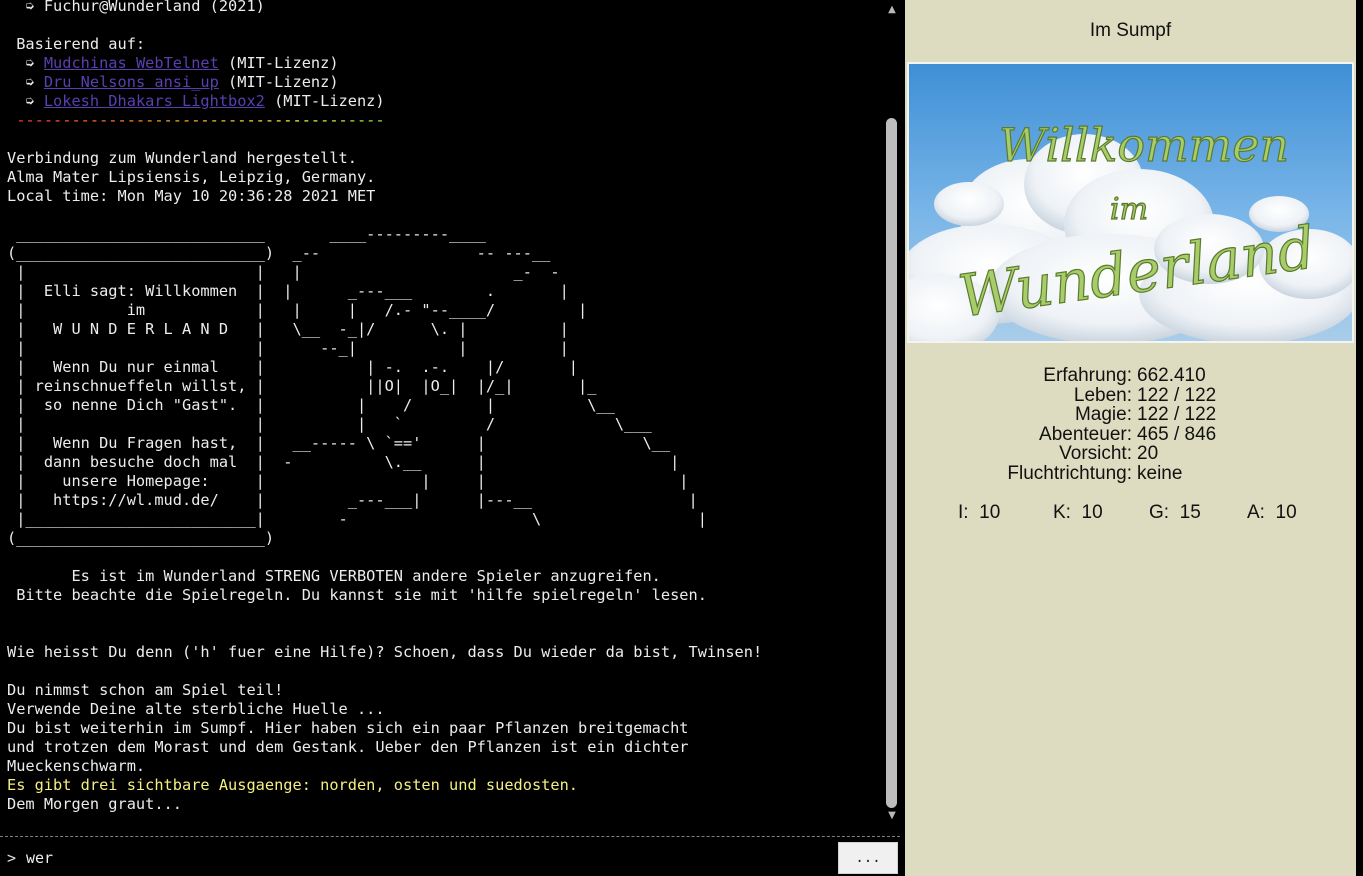 The image size is (1363, 876). Describe the element at coordinates (1144, 145) in the screenshot. I see `banner-line-1: Willkommen` at that location.